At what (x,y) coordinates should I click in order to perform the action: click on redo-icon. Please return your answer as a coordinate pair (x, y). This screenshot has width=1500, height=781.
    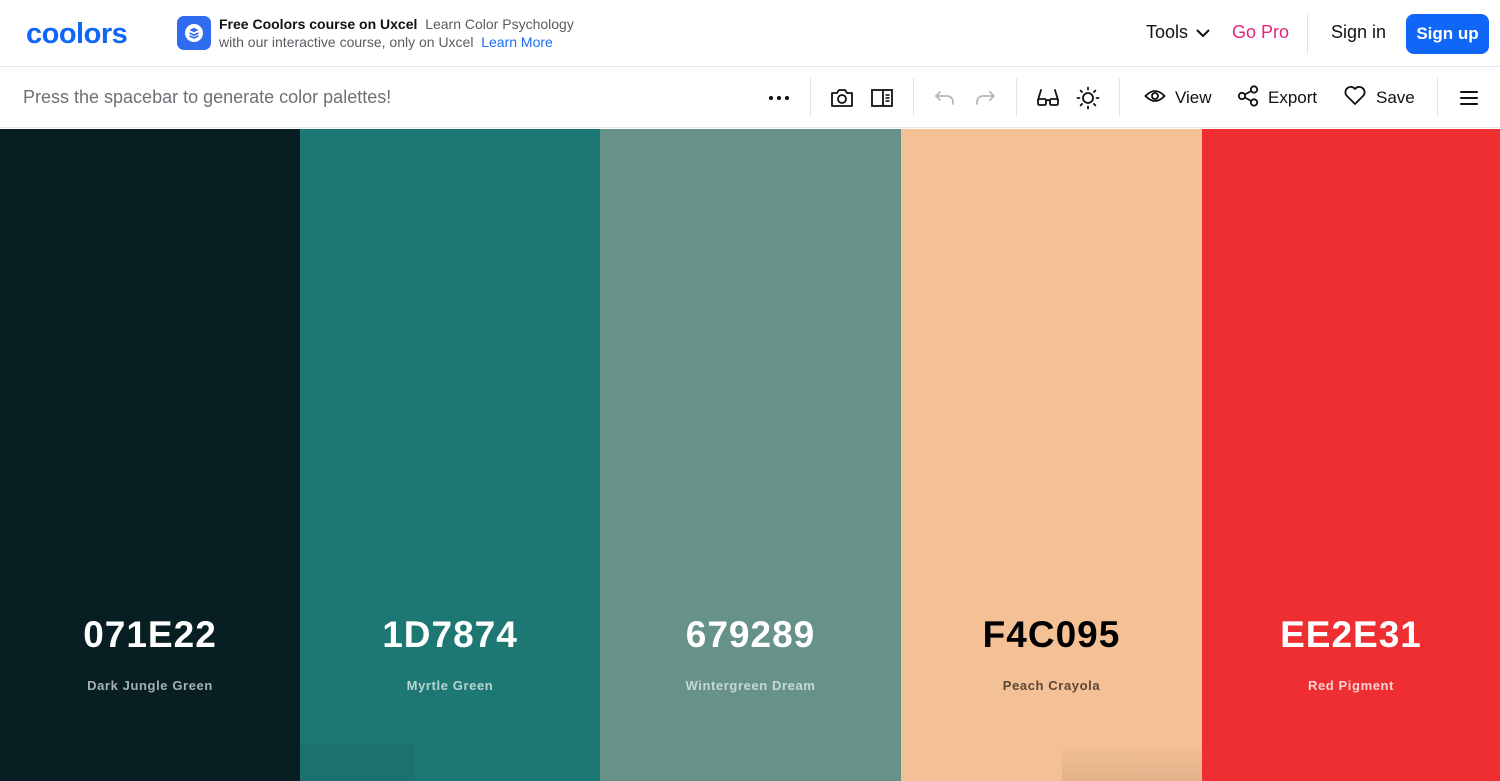
    Looking at the image, I should click on (985, 98).